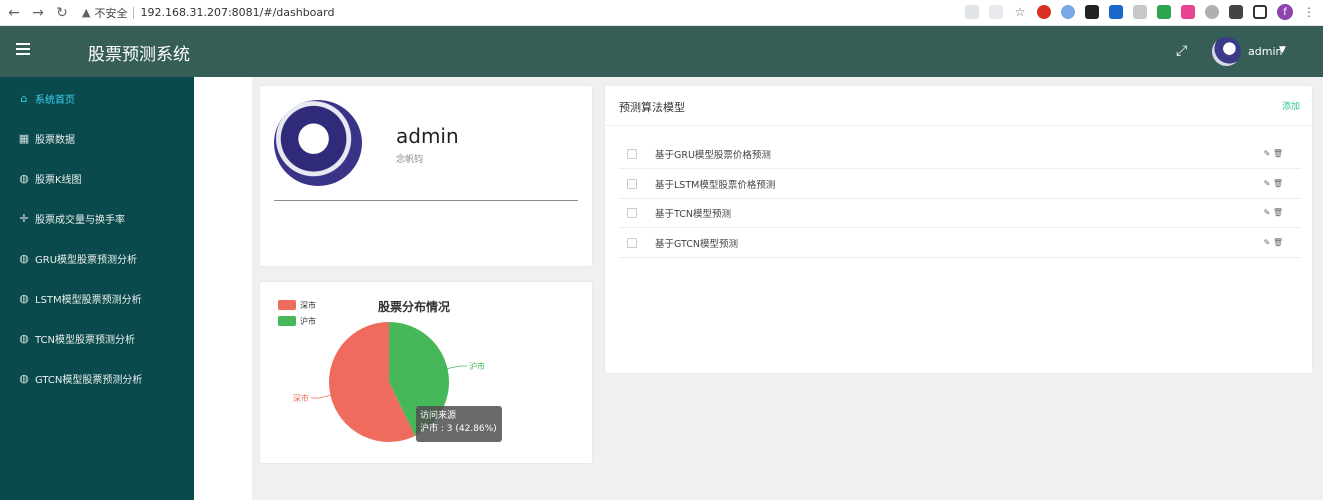 The width and height of the screenshot is (1323, 500). I want to click on content-gutter, so click(223, 288).